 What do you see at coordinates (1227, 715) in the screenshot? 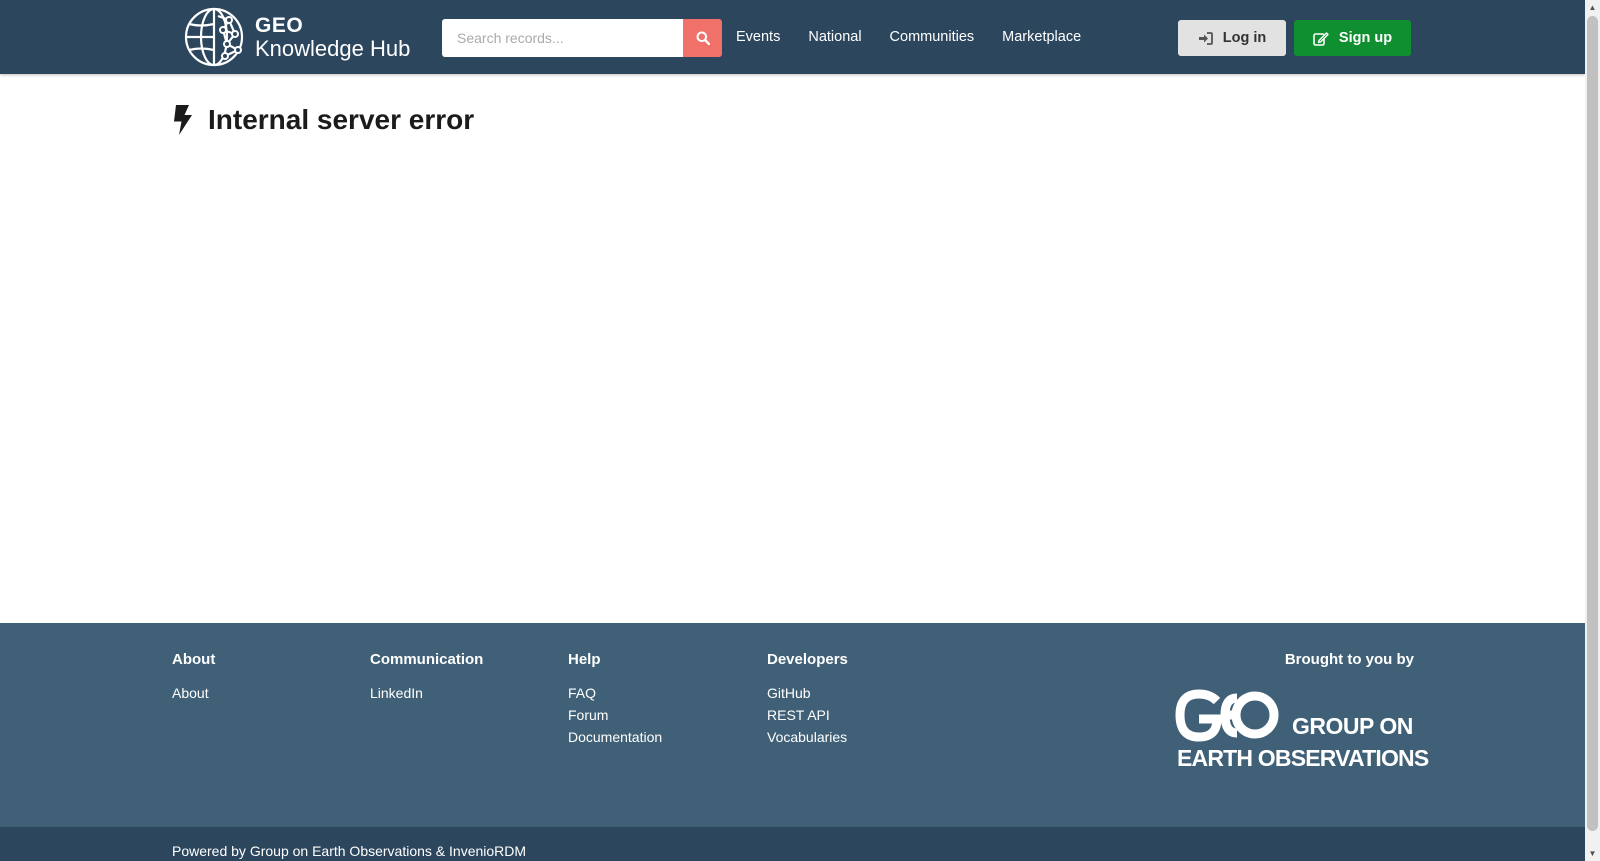
I see `geo-logo-mark` at bounding box center [1227, 715].